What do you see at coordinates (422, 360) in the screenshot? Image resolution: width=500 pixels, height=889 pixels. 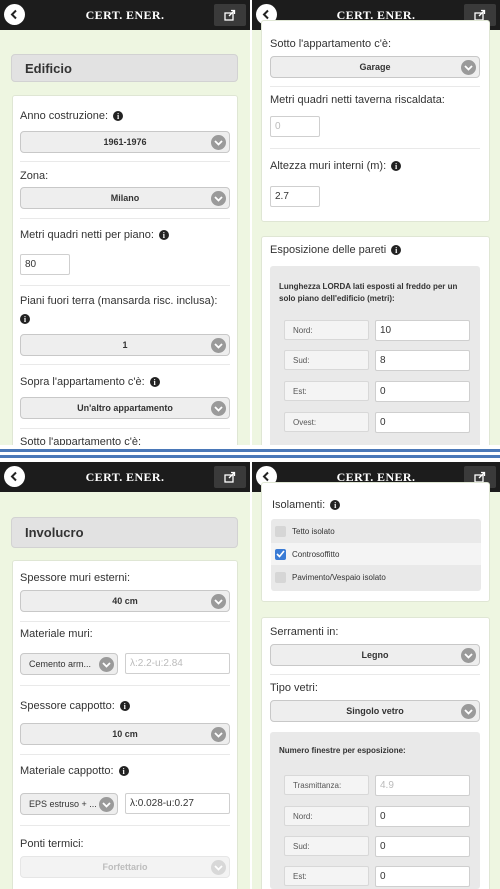 I see `sud-input: 8` at bounding box center [422, 360].